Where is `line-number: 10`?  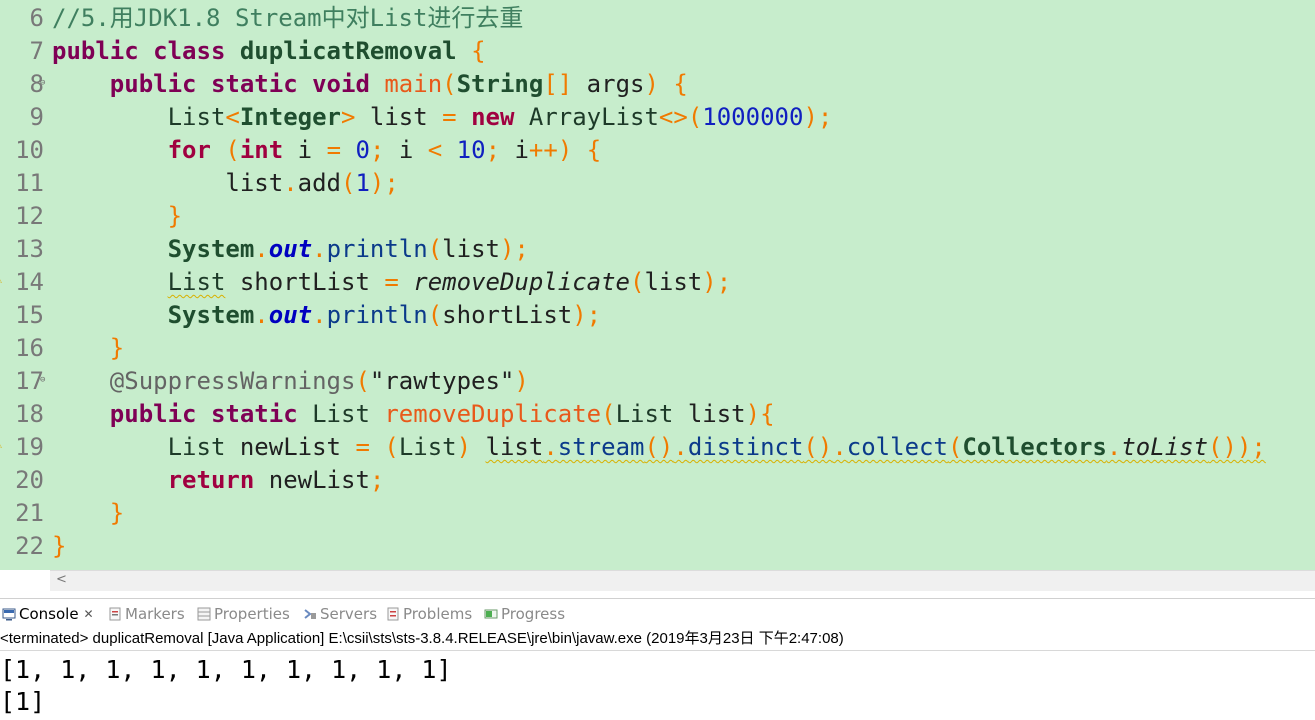 line-number: 10 is located at coordinates (29, 150).